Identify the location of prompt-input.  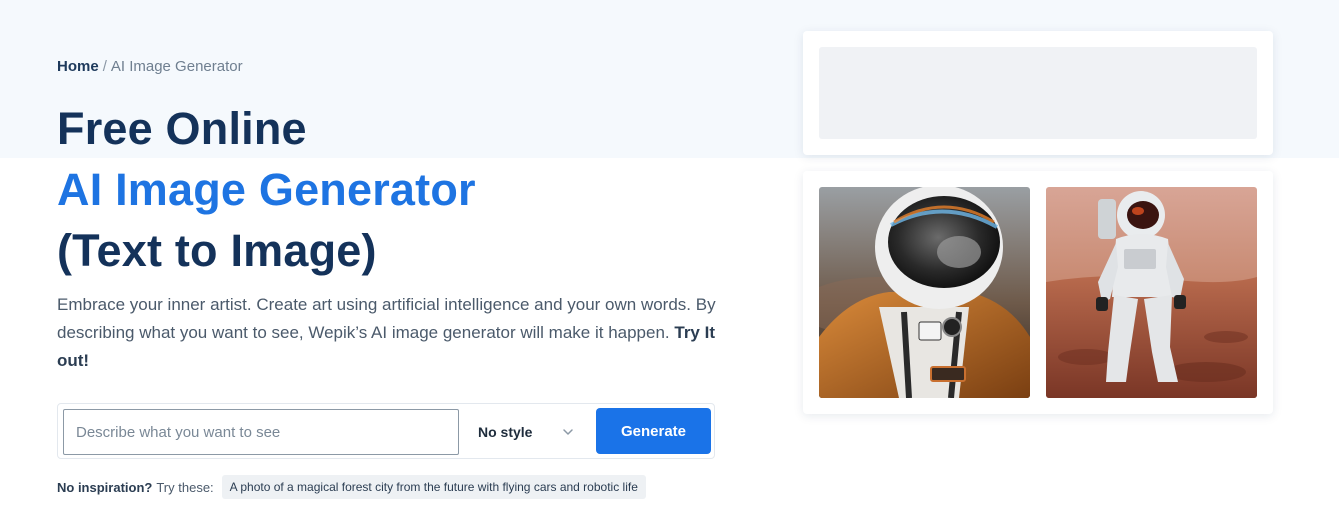
(261, 432).